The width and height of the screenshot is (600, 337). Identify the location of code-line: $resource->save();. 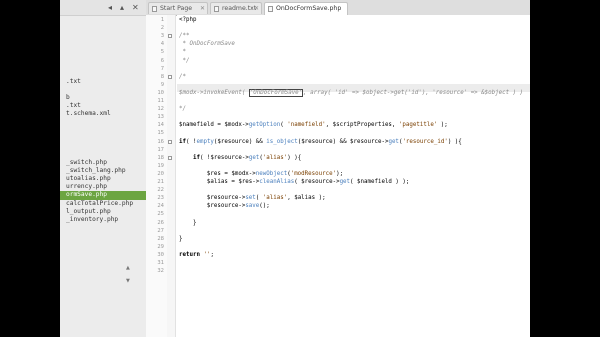
(224, 206).